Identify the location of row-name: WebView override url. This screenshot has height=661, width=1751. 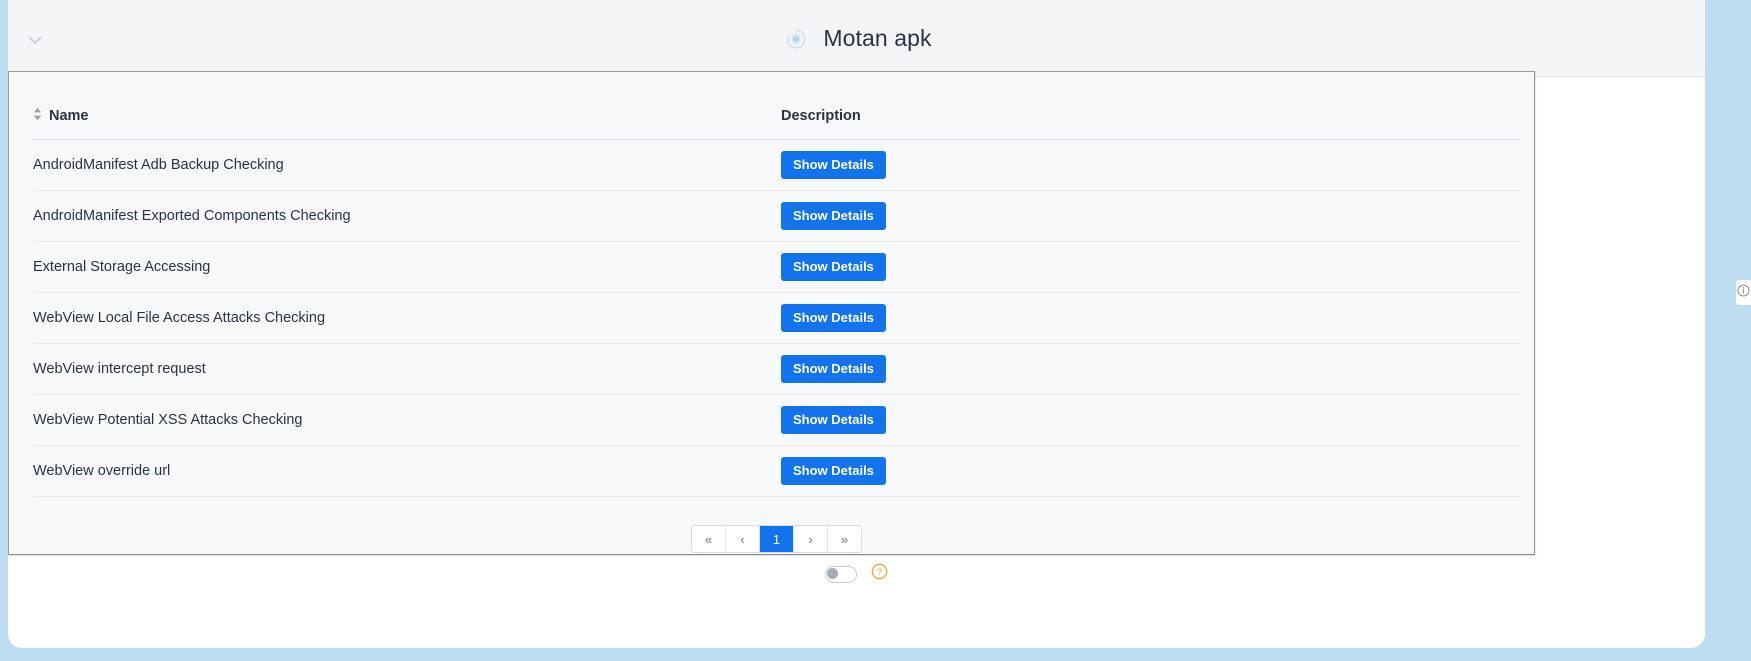
(102, 471).